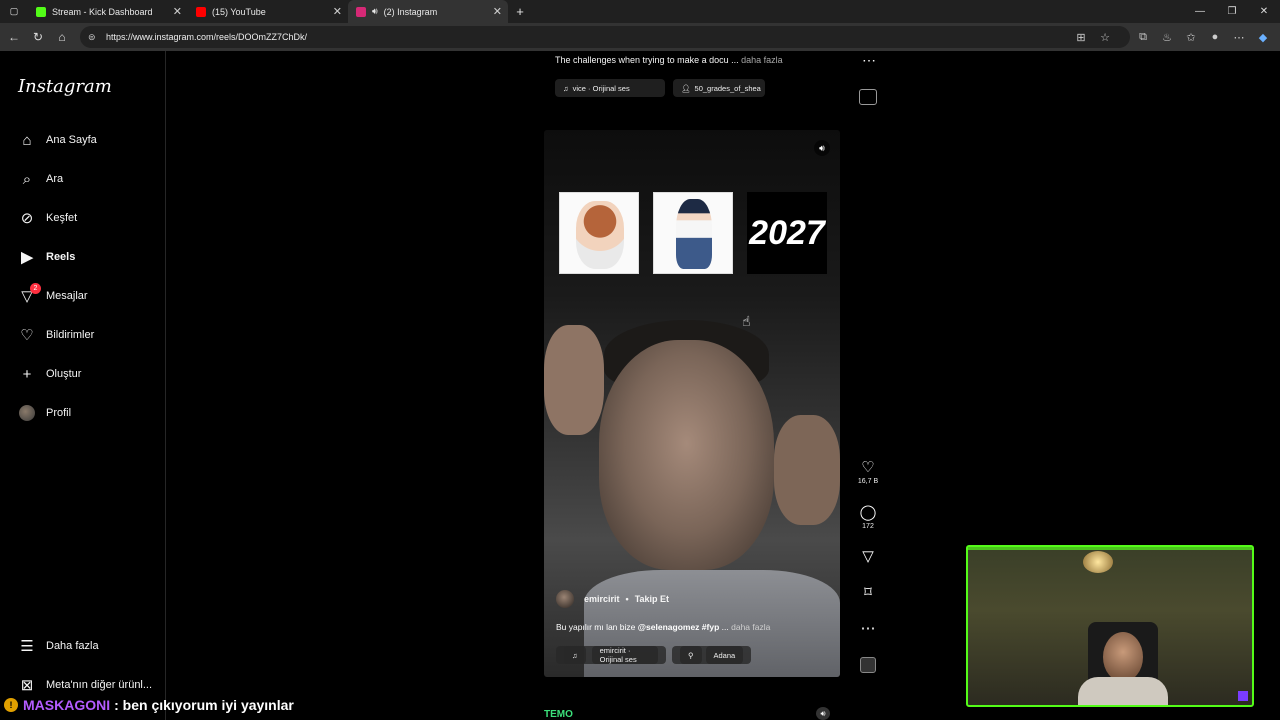  What do you see at coordinates (27, 646) in the screenshot?
I see `hamburger-icon: ☰` at bounding box center [27, 646].